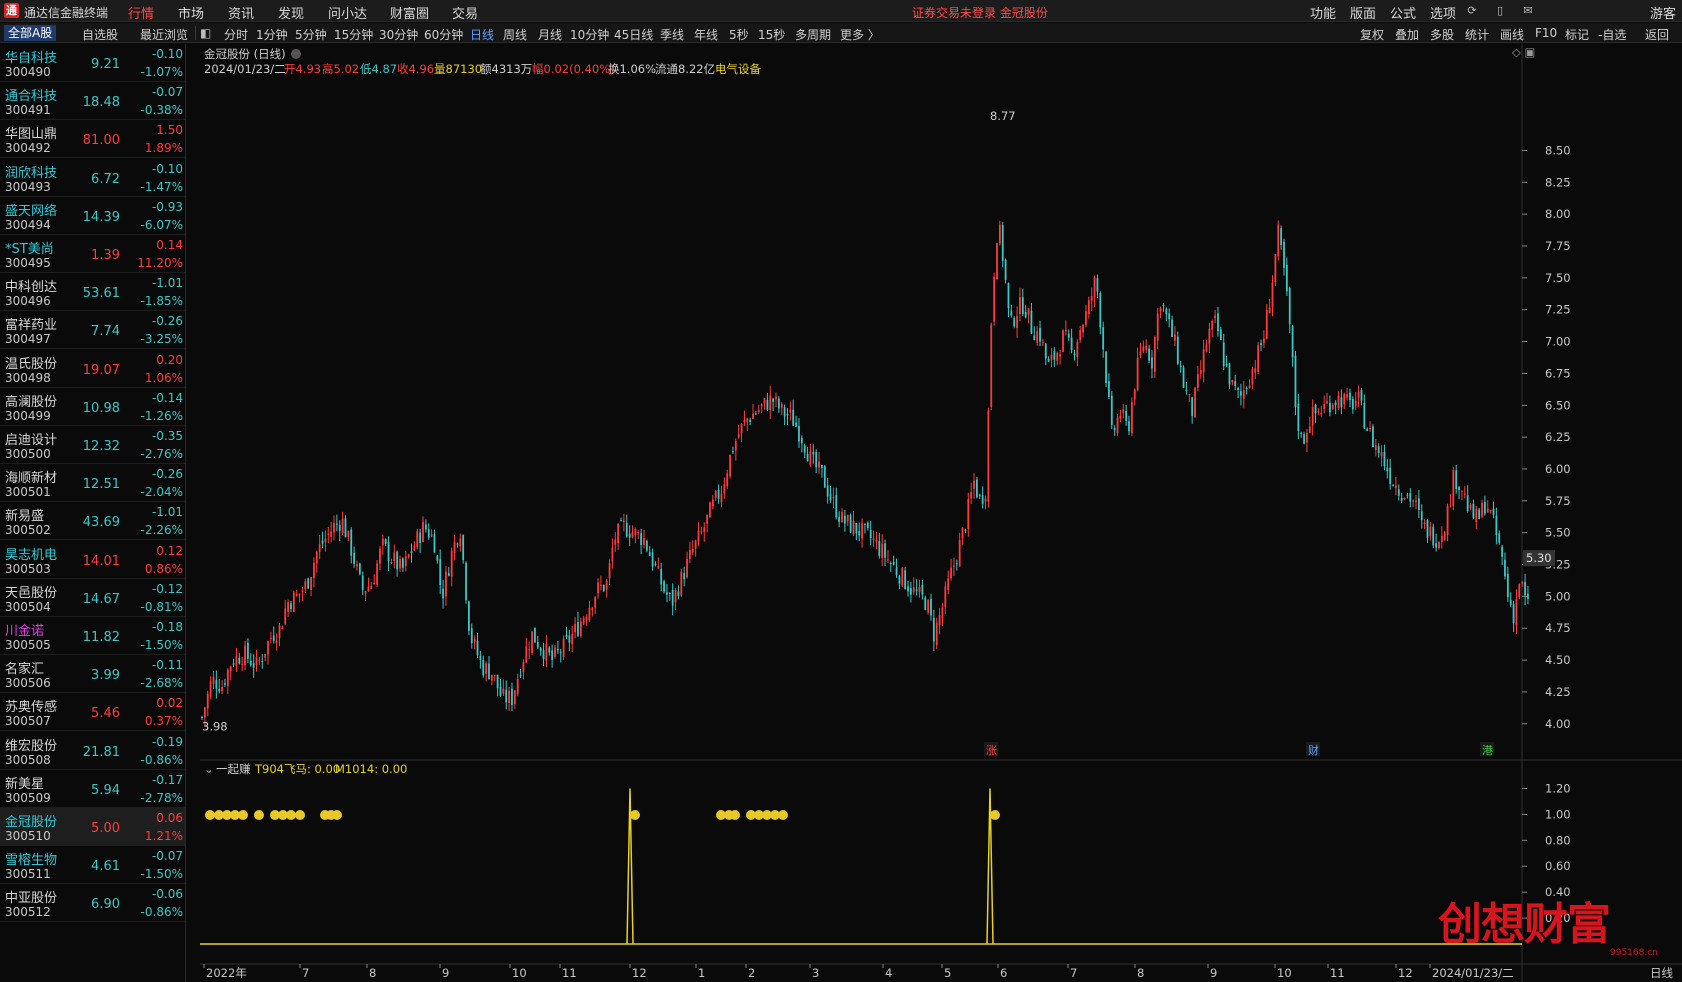  Describe the element at coordinates (141, 12) in the screenshot. I see `menu-quote: 行情` at that location.